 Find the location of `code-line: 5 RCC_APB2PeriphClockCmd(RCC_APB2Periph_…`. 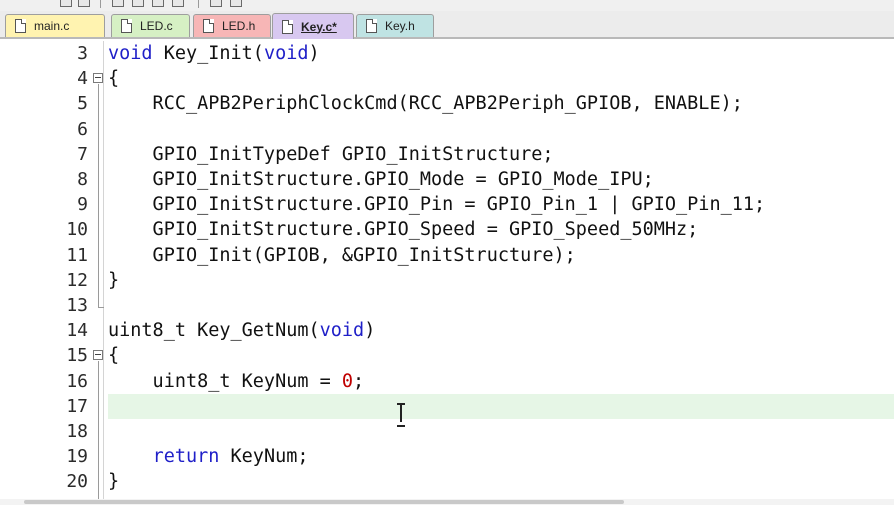

code-line: 5 RCC_APB2PeriphClockCmd(RCC_APB2Periph_… is located at coordinates (447, 103).